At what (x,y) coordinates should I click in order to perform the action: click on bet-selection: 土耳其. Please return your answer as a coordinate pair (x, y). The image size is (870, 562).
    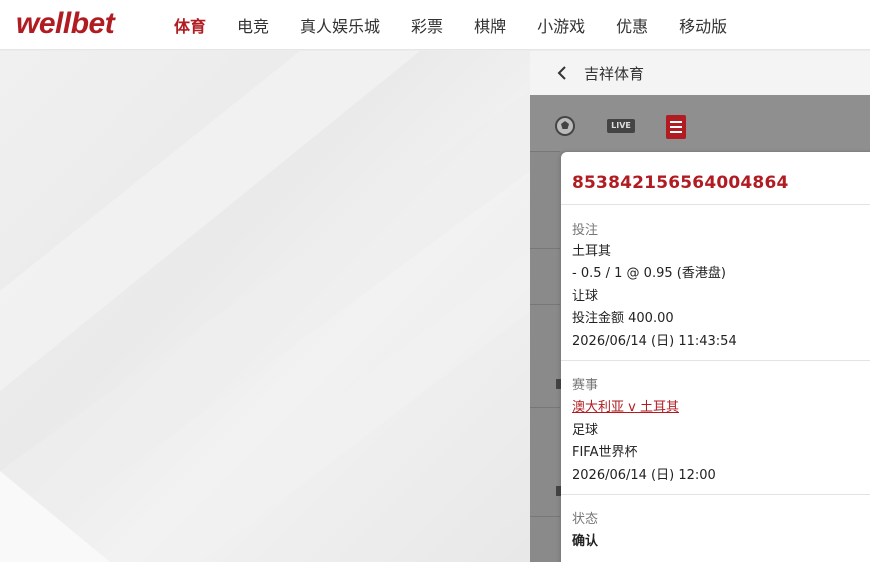
    Looking at the image, I should click on (592, 251).